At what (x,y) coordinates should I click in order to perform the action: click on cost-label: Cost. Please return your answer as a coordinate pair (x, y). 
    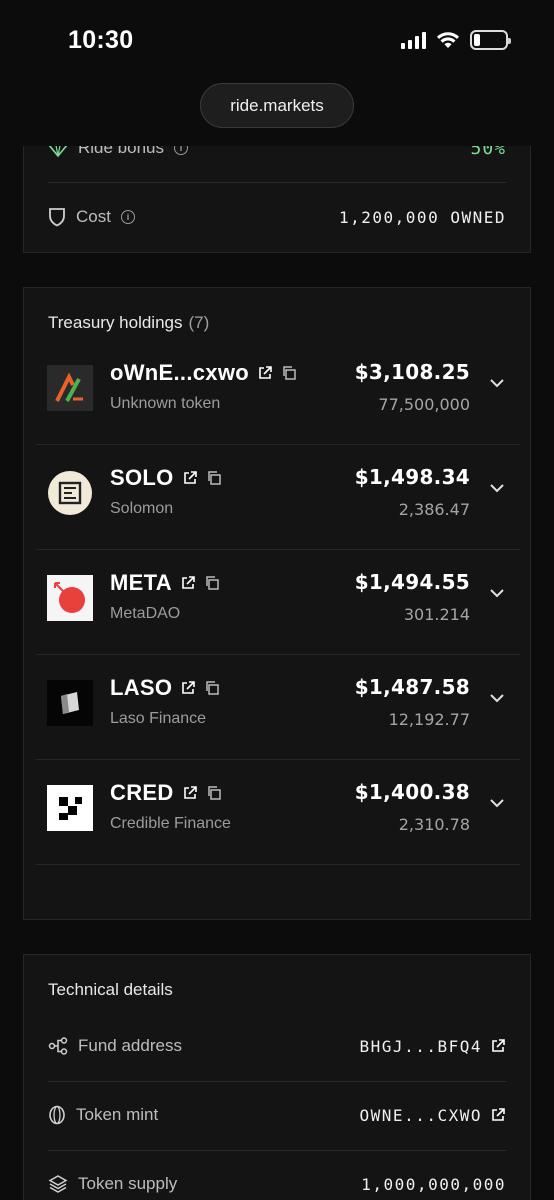
    Looking at the image, I should click on (93, 216).